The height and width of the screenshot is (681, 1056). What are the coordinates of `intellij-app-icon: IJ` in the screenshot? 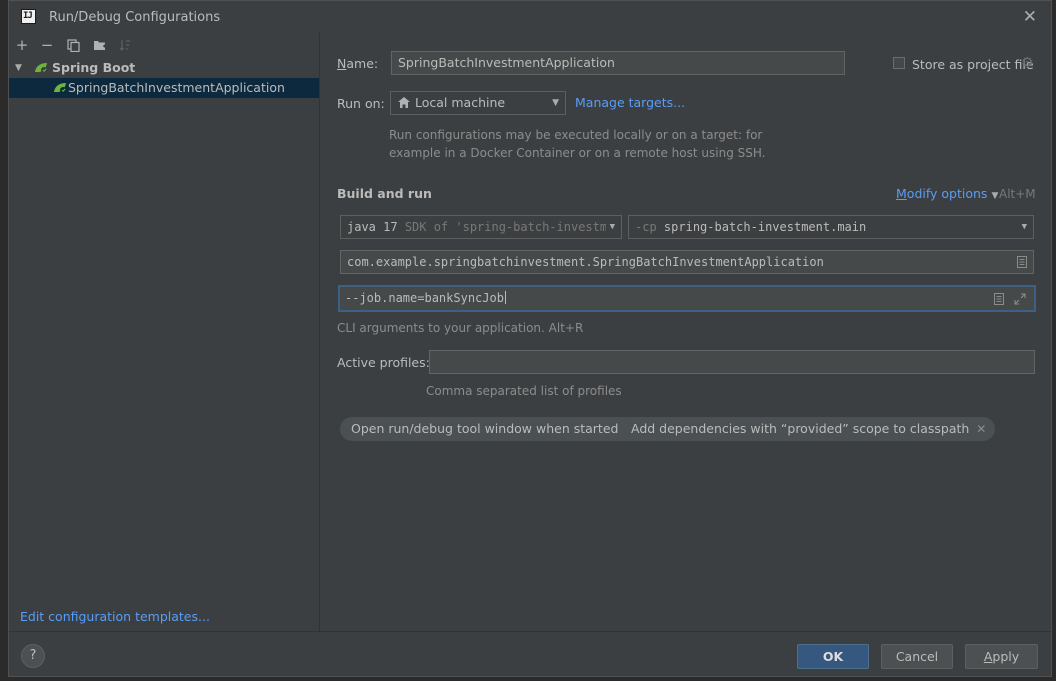 It's located at (28, 16).